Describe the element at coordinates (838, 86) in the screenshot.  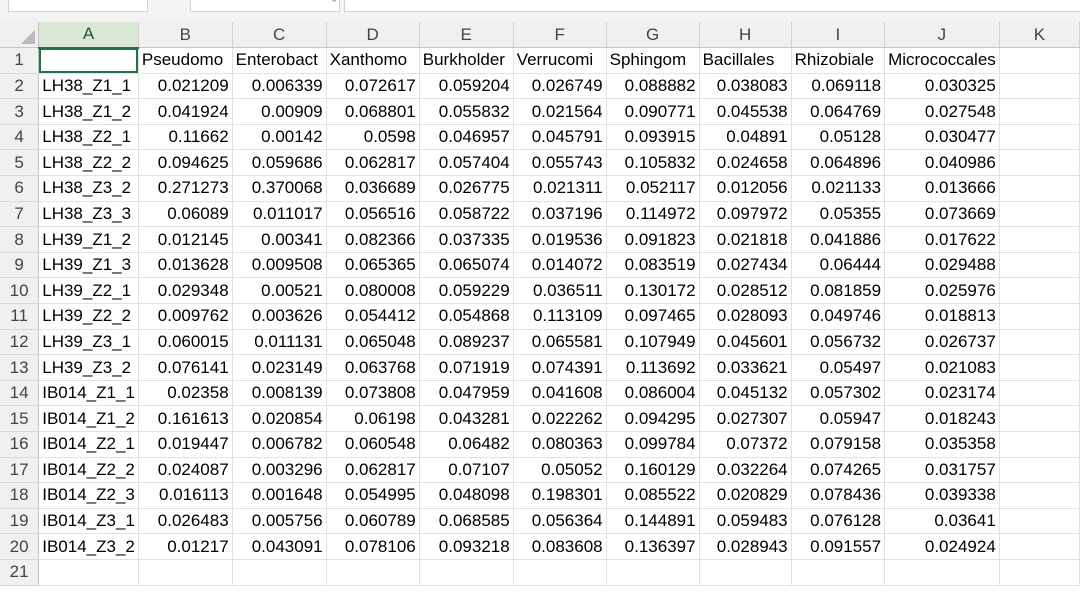
I see `cell: 0.069118` at that location.